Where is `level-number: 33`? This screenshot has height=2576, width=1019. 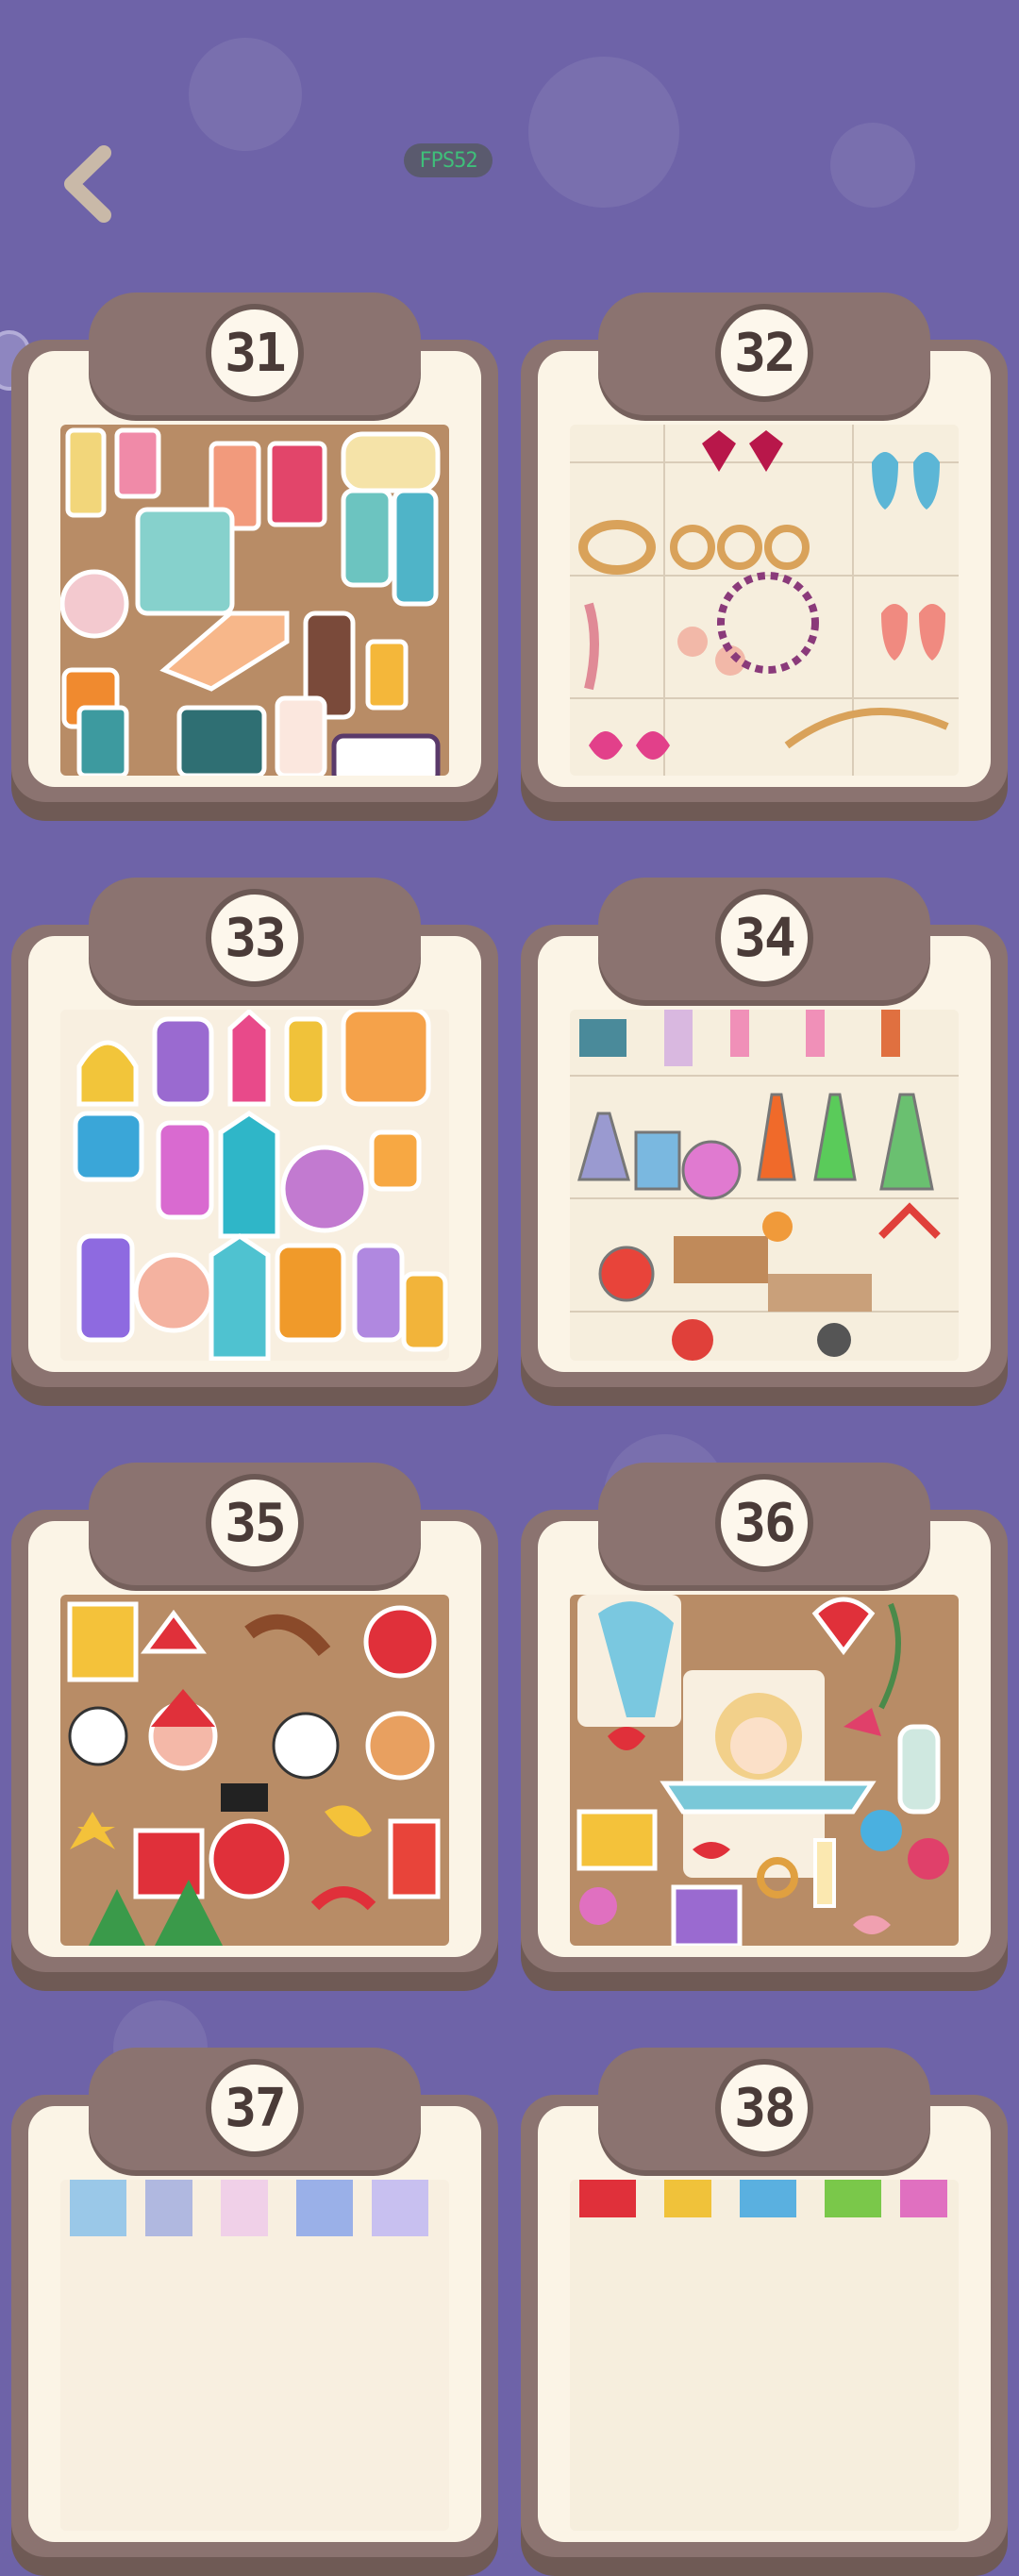 level-number: 33 is located at coordinates (255, 938).